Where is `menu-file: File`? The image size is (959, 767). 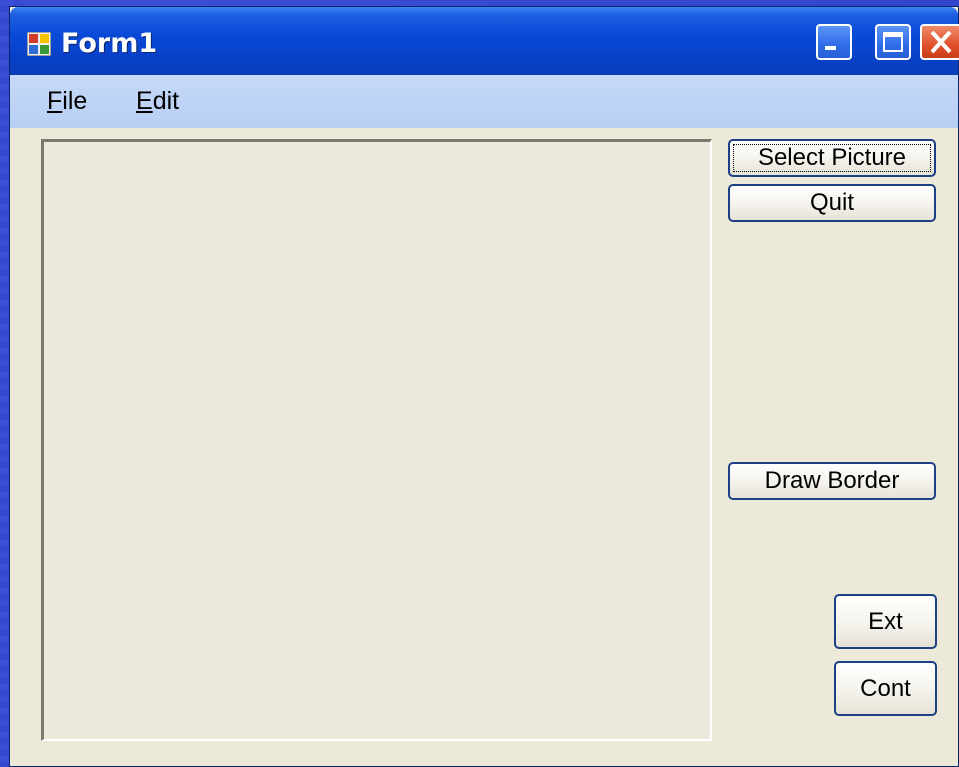
menu-file: File is located at coordinates (67, 101).